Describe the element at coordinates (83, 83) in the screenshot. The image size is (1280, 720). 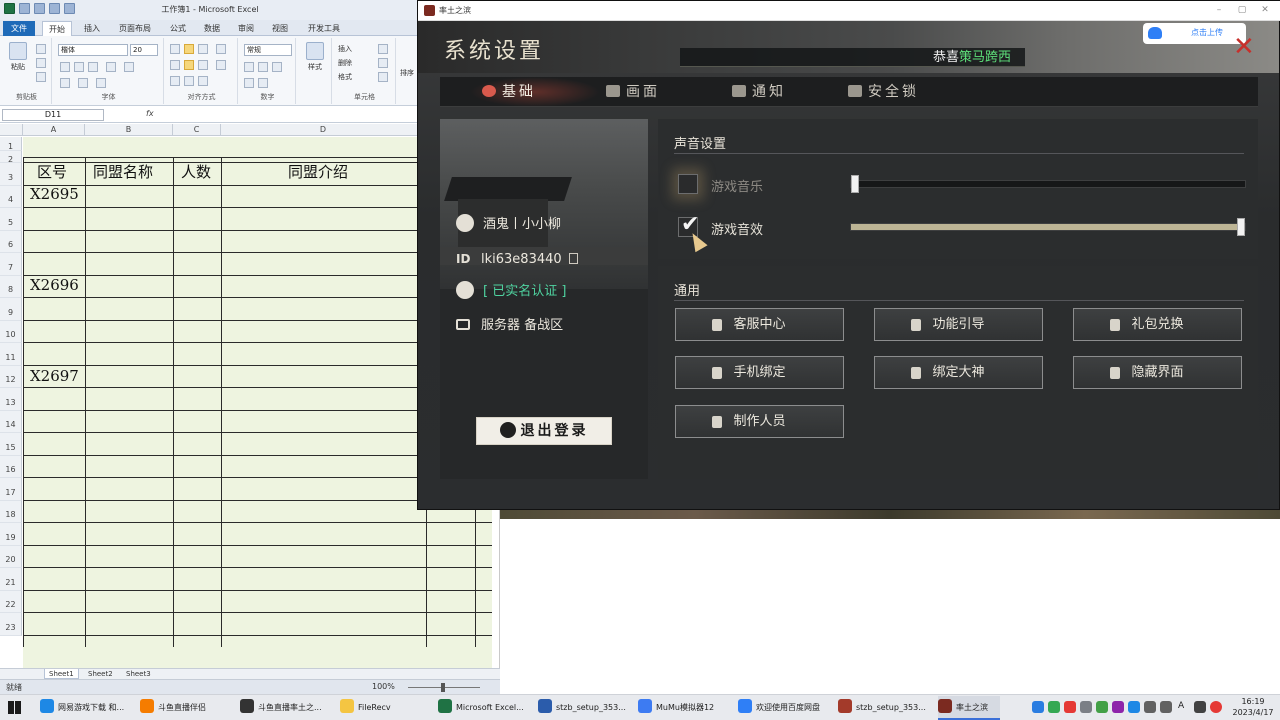
I see `font-color-icon` at that location.